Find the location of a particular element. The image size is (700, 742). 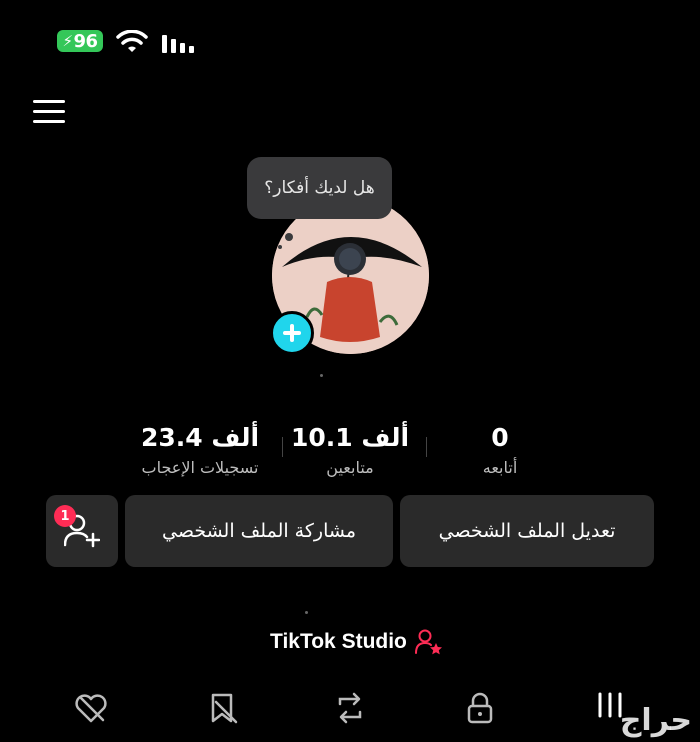

menu-icon is located at coordinates (49, 113).